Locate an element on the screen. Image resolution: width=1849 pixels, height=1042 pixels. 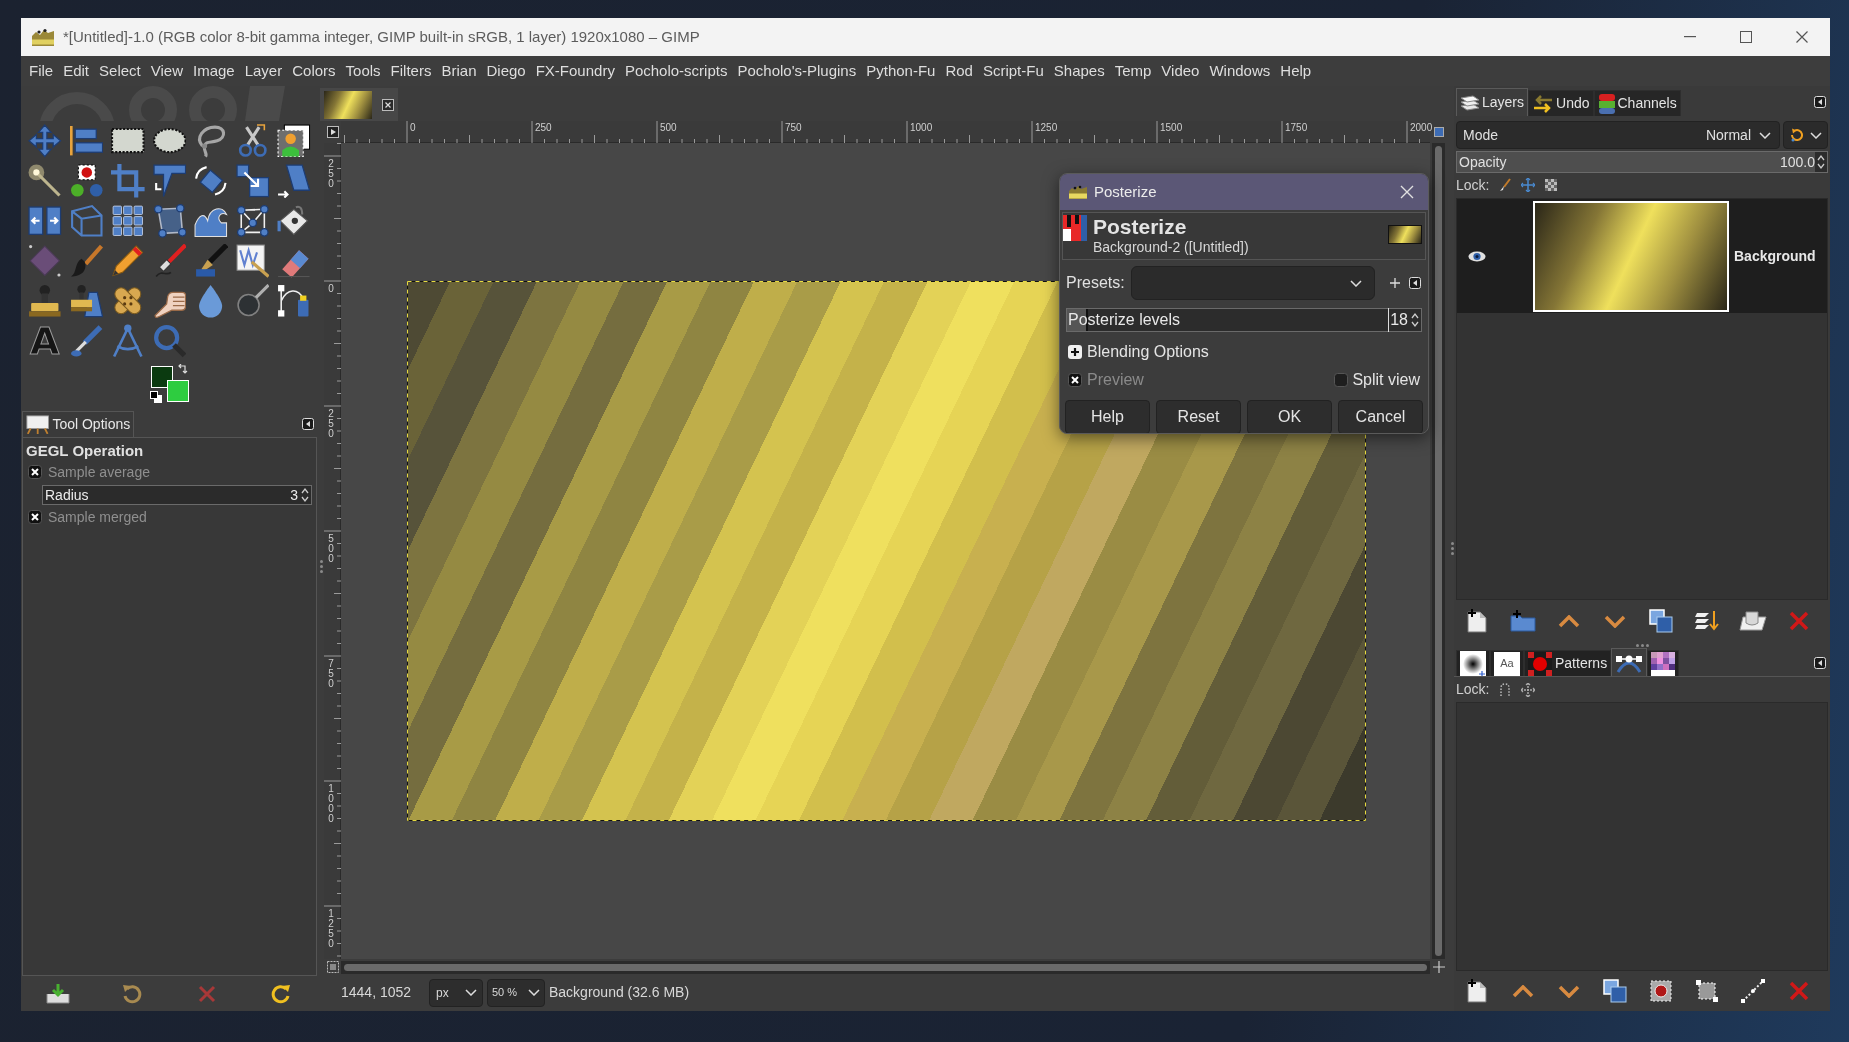
reset-icon is located at coordinates (280, 993).